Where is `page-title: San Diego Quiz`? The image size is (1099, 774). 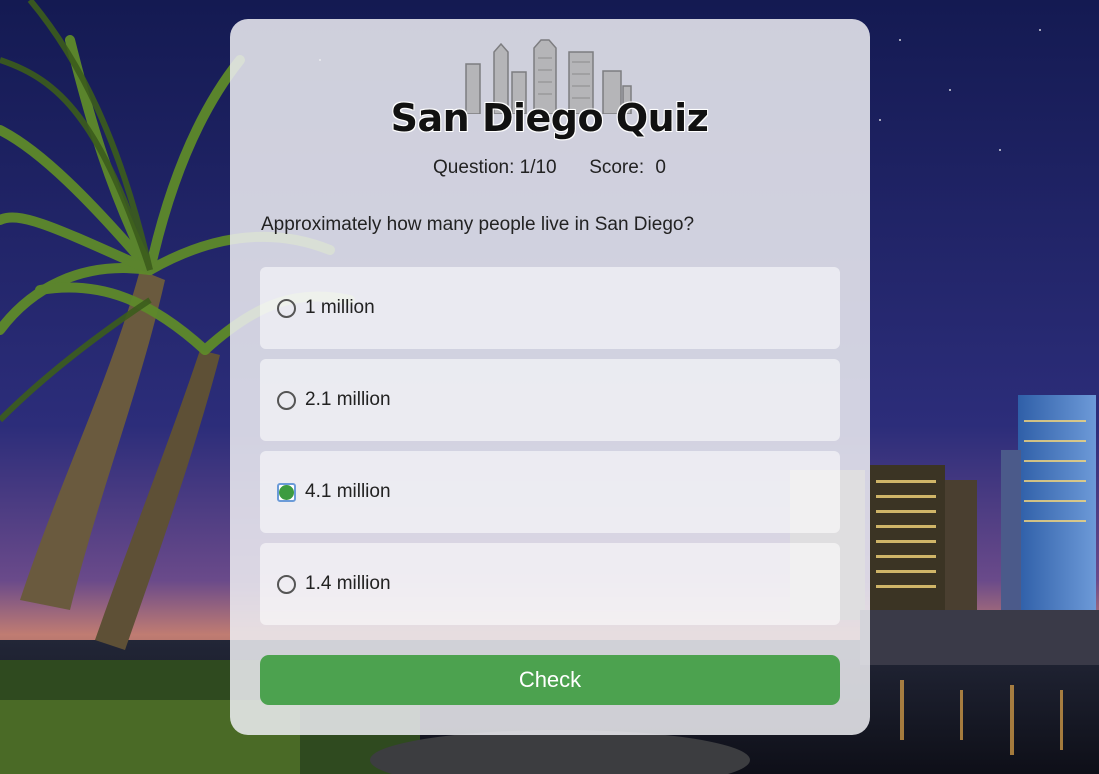
page-title: San Diego Quiz is located at coordinates (549, 118).